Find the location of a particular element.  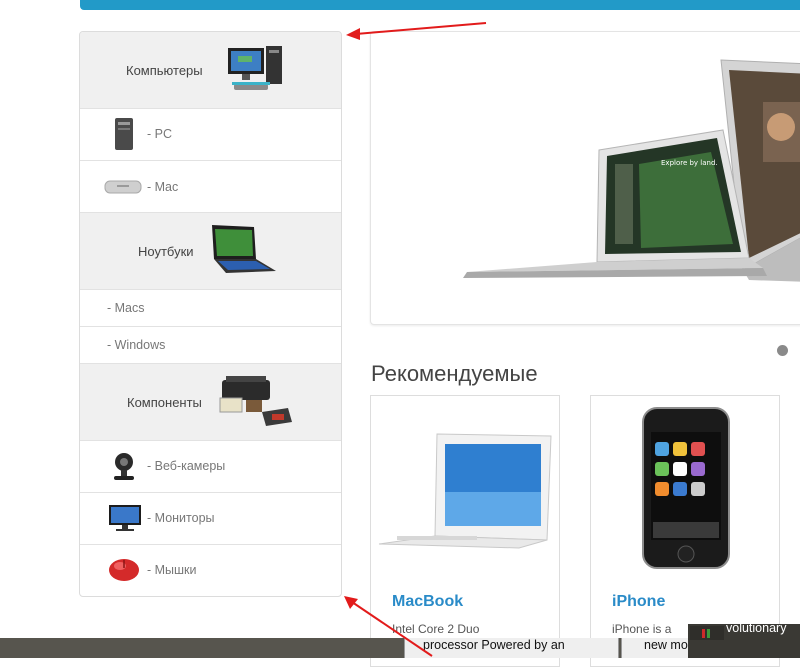

sidebar-item-pc: - PC is located at coordinates (210, 135).